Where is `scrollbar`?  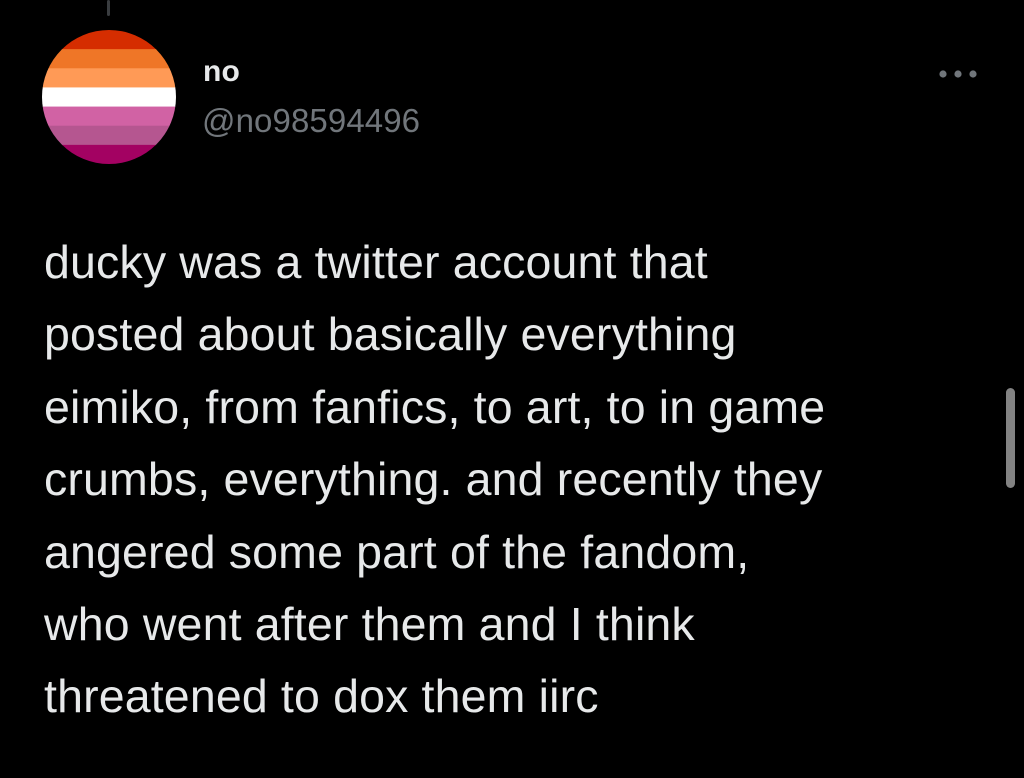 scrollbar is located at coordinates (1010, 438).